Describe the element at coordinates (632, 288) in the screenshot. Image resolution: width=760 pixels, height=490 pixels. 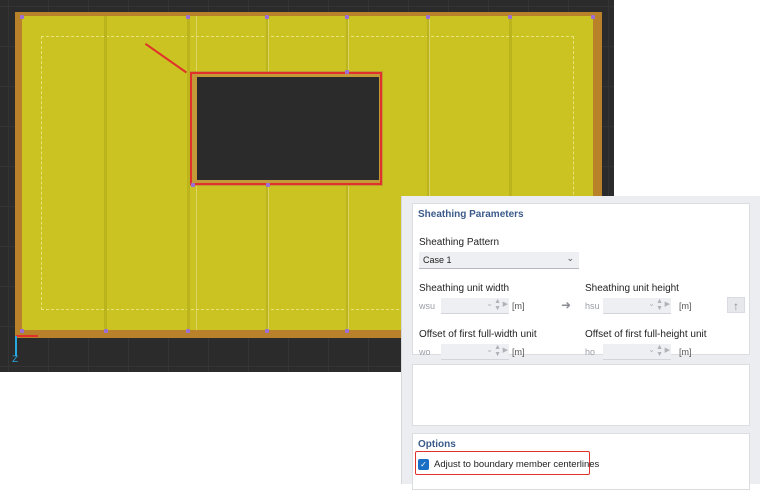
I see `sheathing-unit-height-label: Sheathing unit height` at that location.